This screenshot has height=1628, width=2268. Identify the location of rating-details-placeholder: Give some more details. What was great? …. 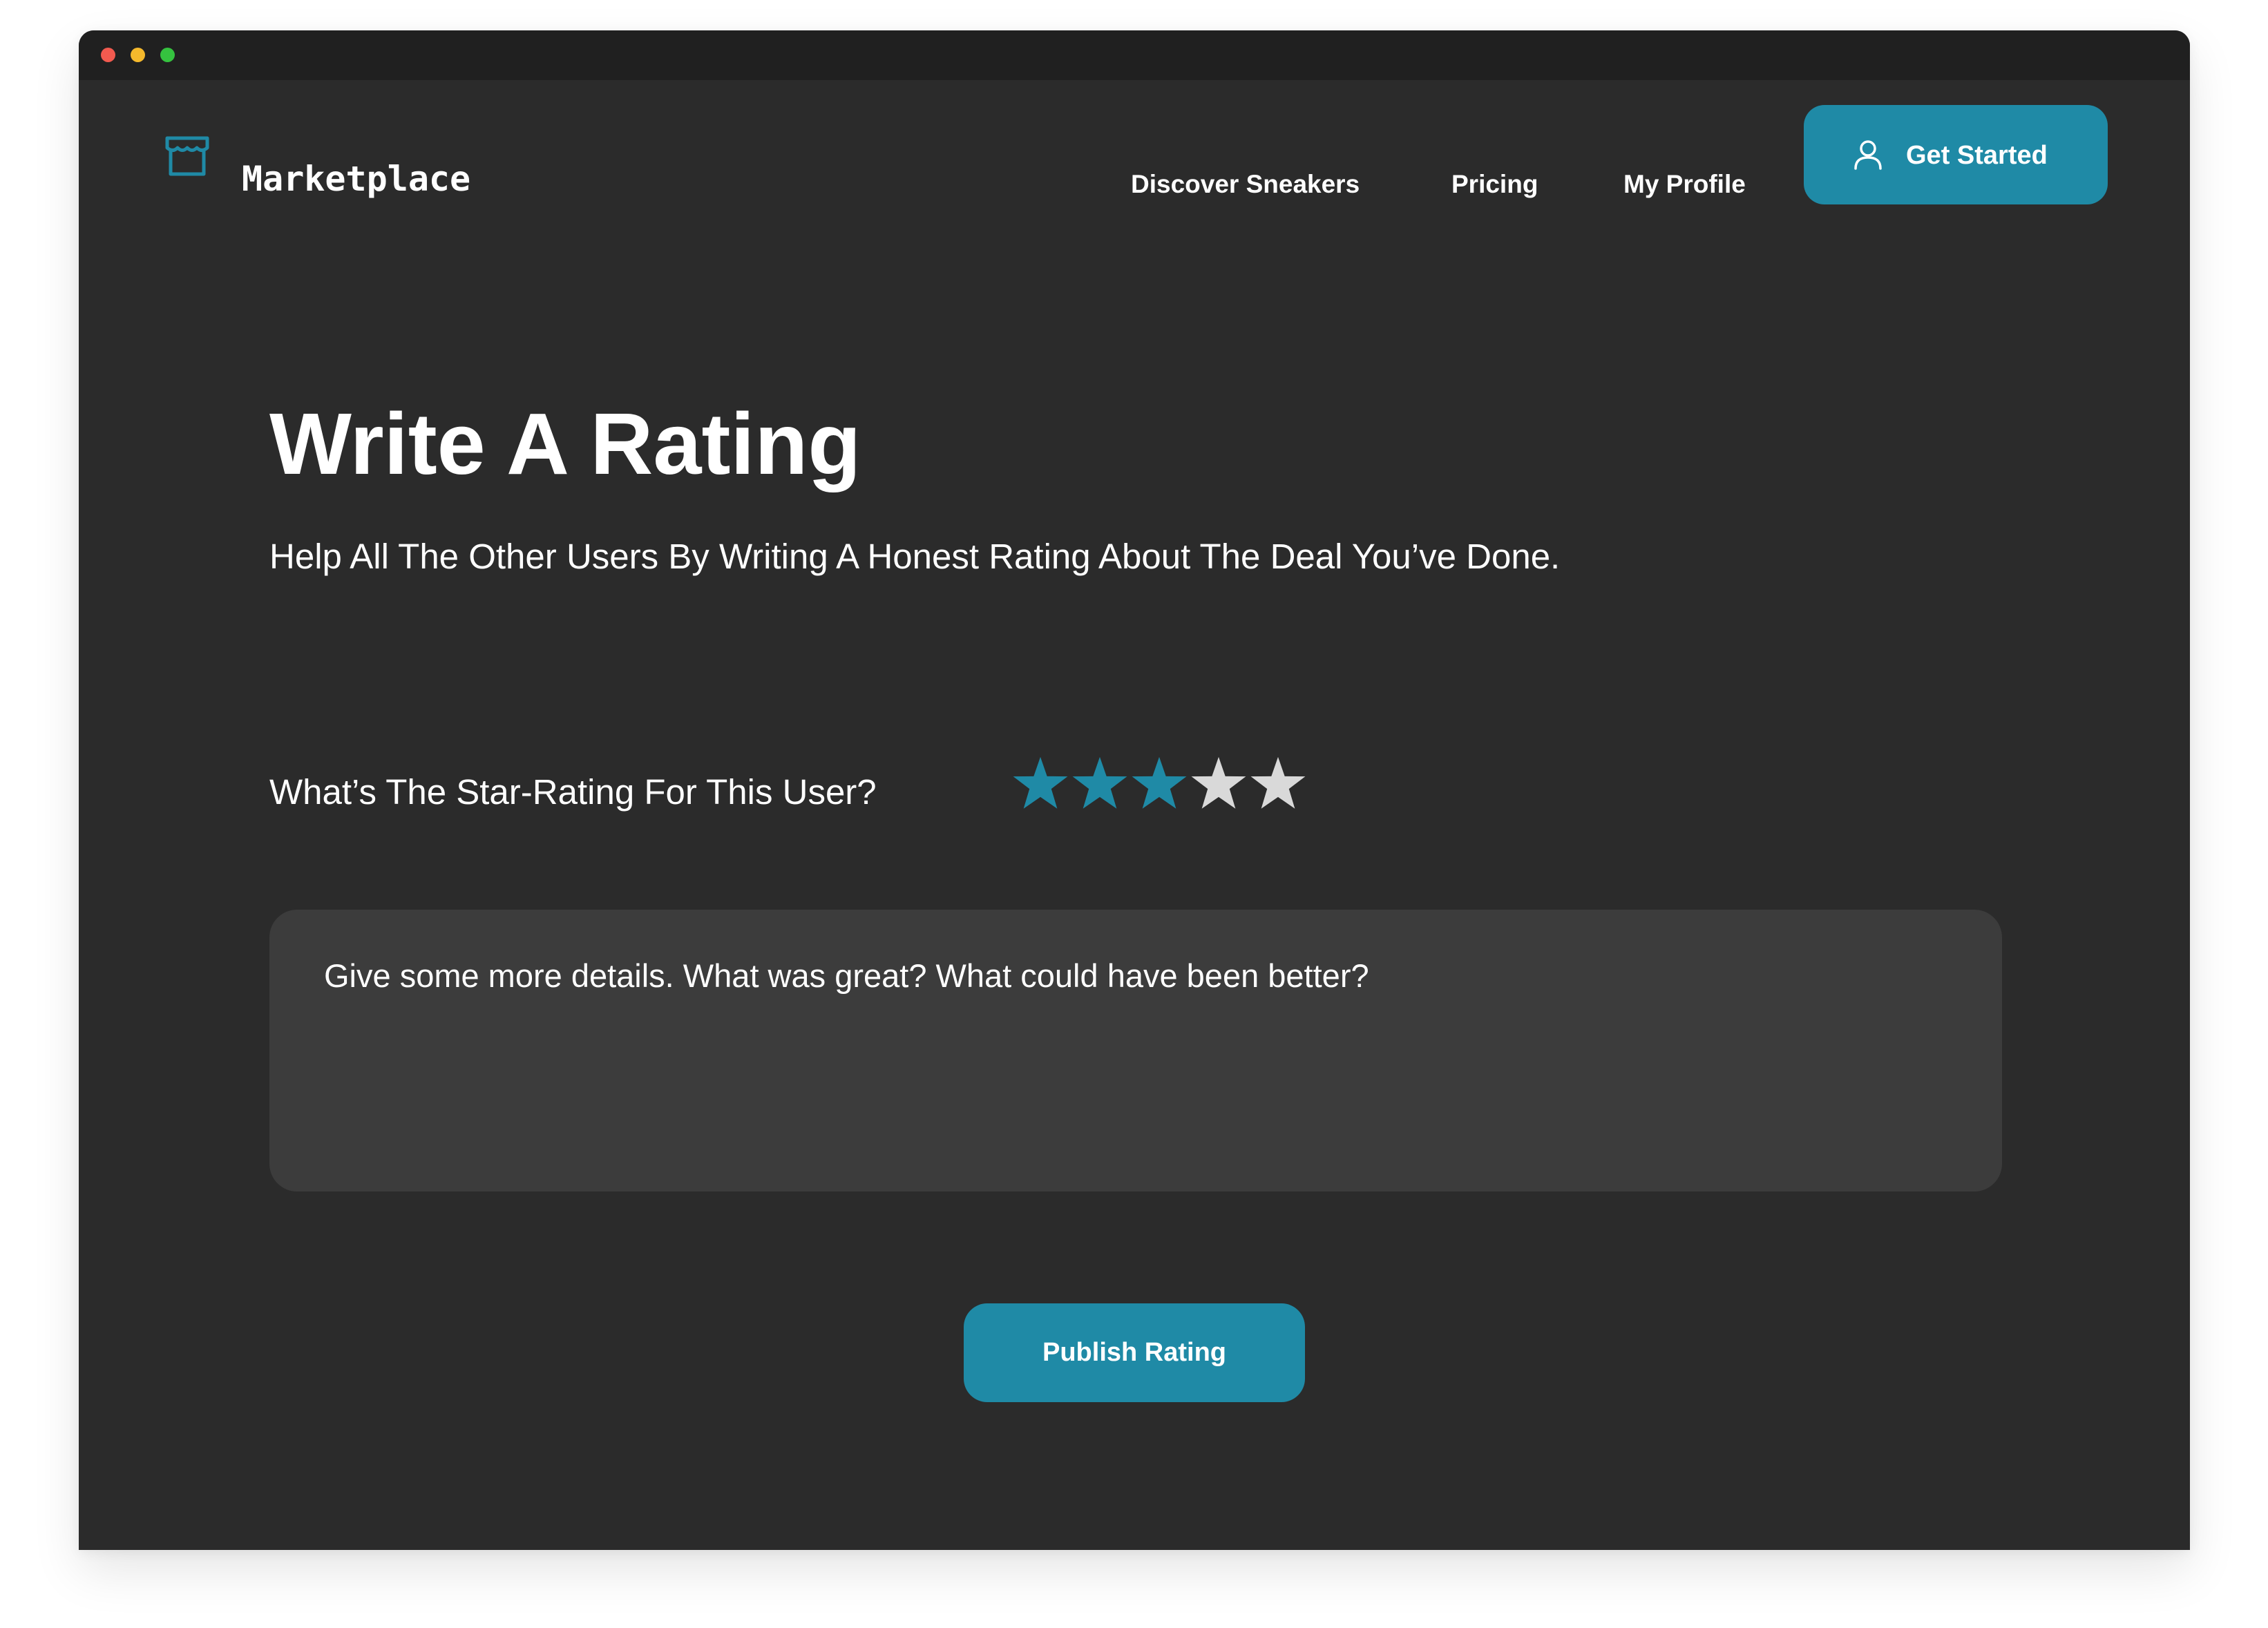
(846, 976).